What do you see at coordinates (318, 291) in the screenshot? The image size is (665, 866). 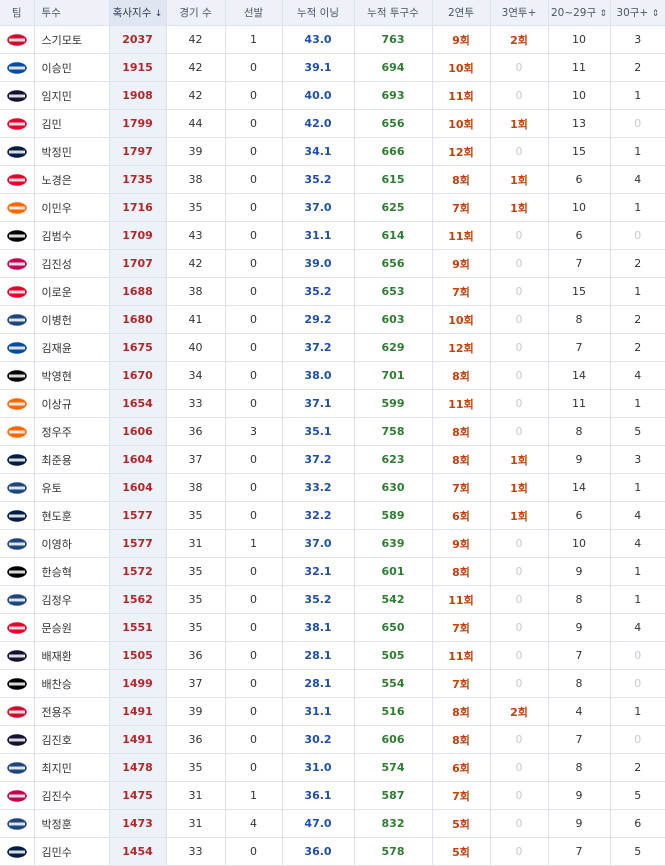 I see `innings: 35.2` at bounding box center [318, 291].